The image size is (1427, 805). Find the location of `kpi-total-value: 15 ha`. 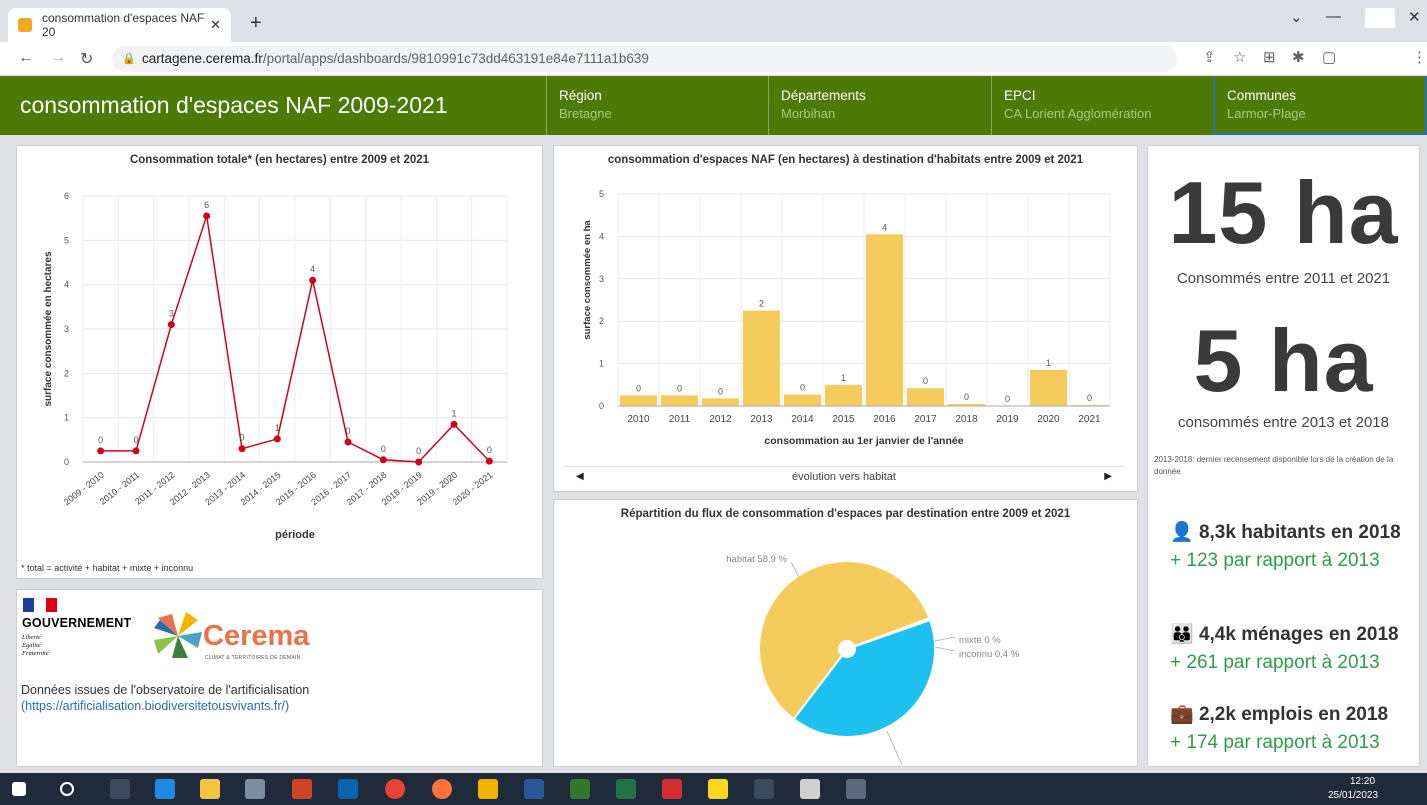

kpi-total-value: 15 ha is located at coordinates (1283, 212).